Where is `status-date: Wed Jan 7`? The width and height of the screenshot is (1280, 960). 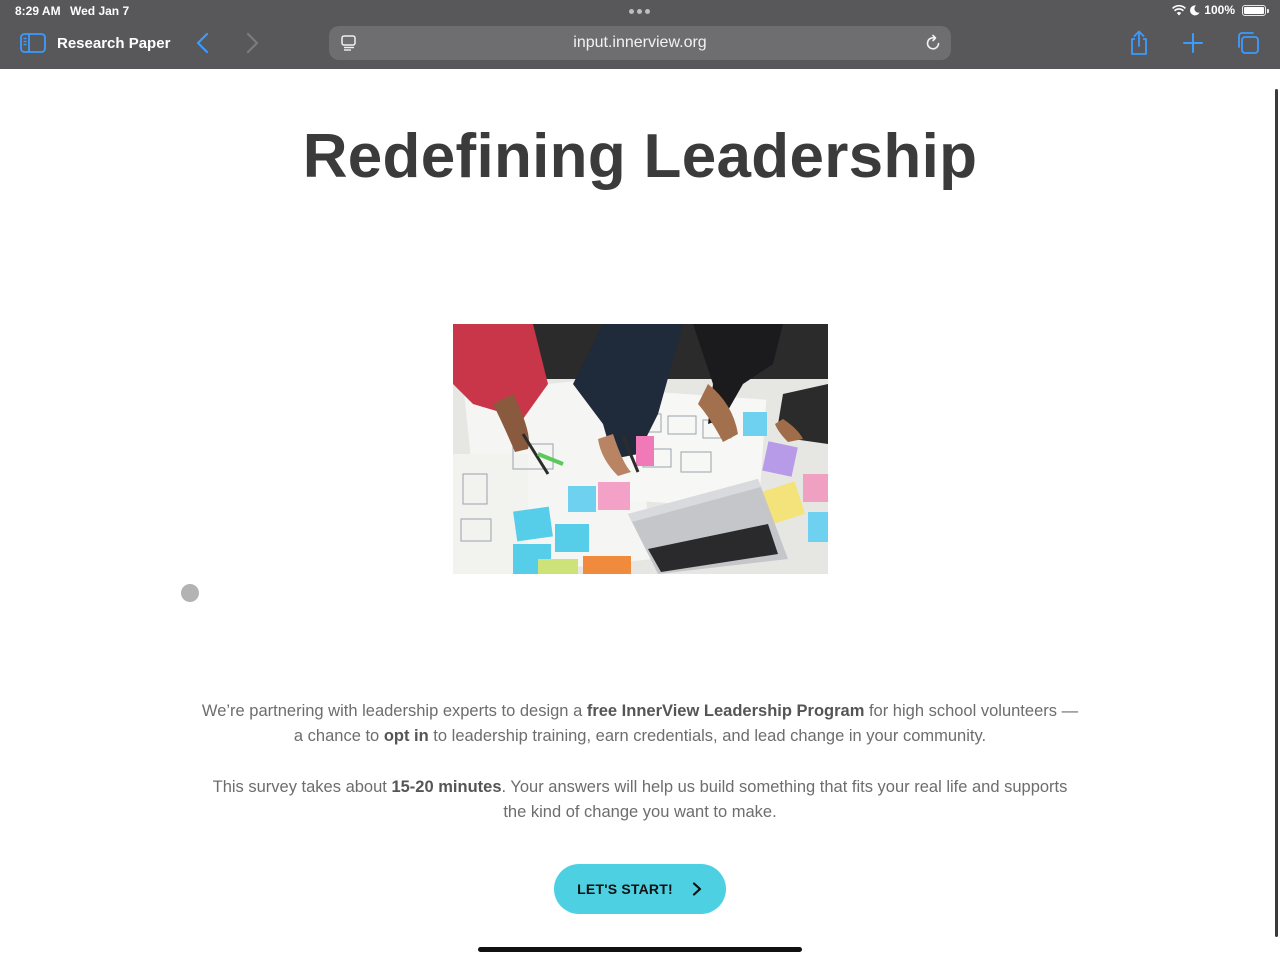 status-date: Wed Jan 7 is located at coordinates (100, 11).